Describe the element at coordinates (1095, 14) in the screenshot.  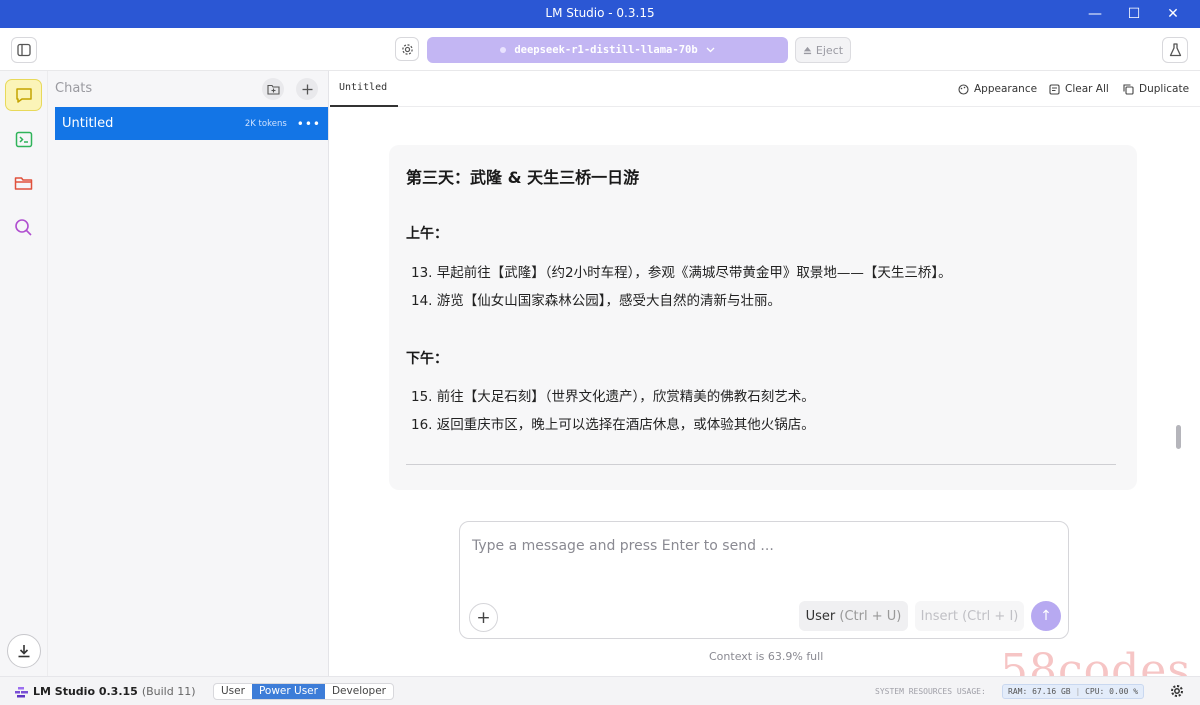
I see `minimize-button: —` at that location.